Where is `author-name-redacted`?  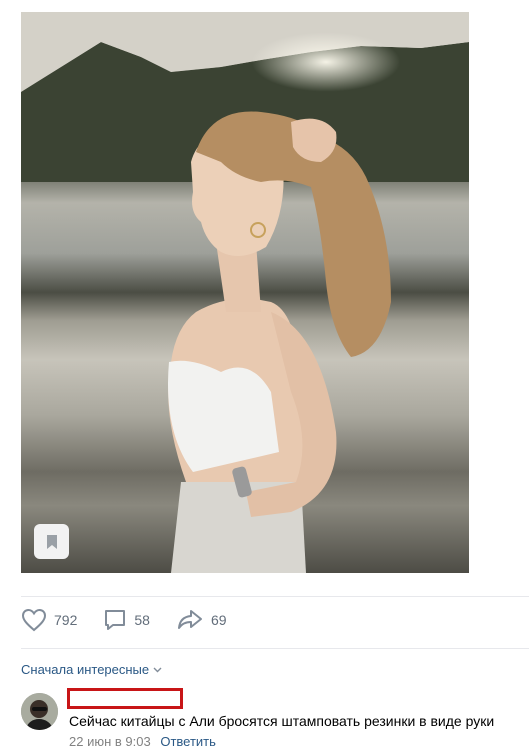
author-name-redacted is located at coordinates (125, 698).